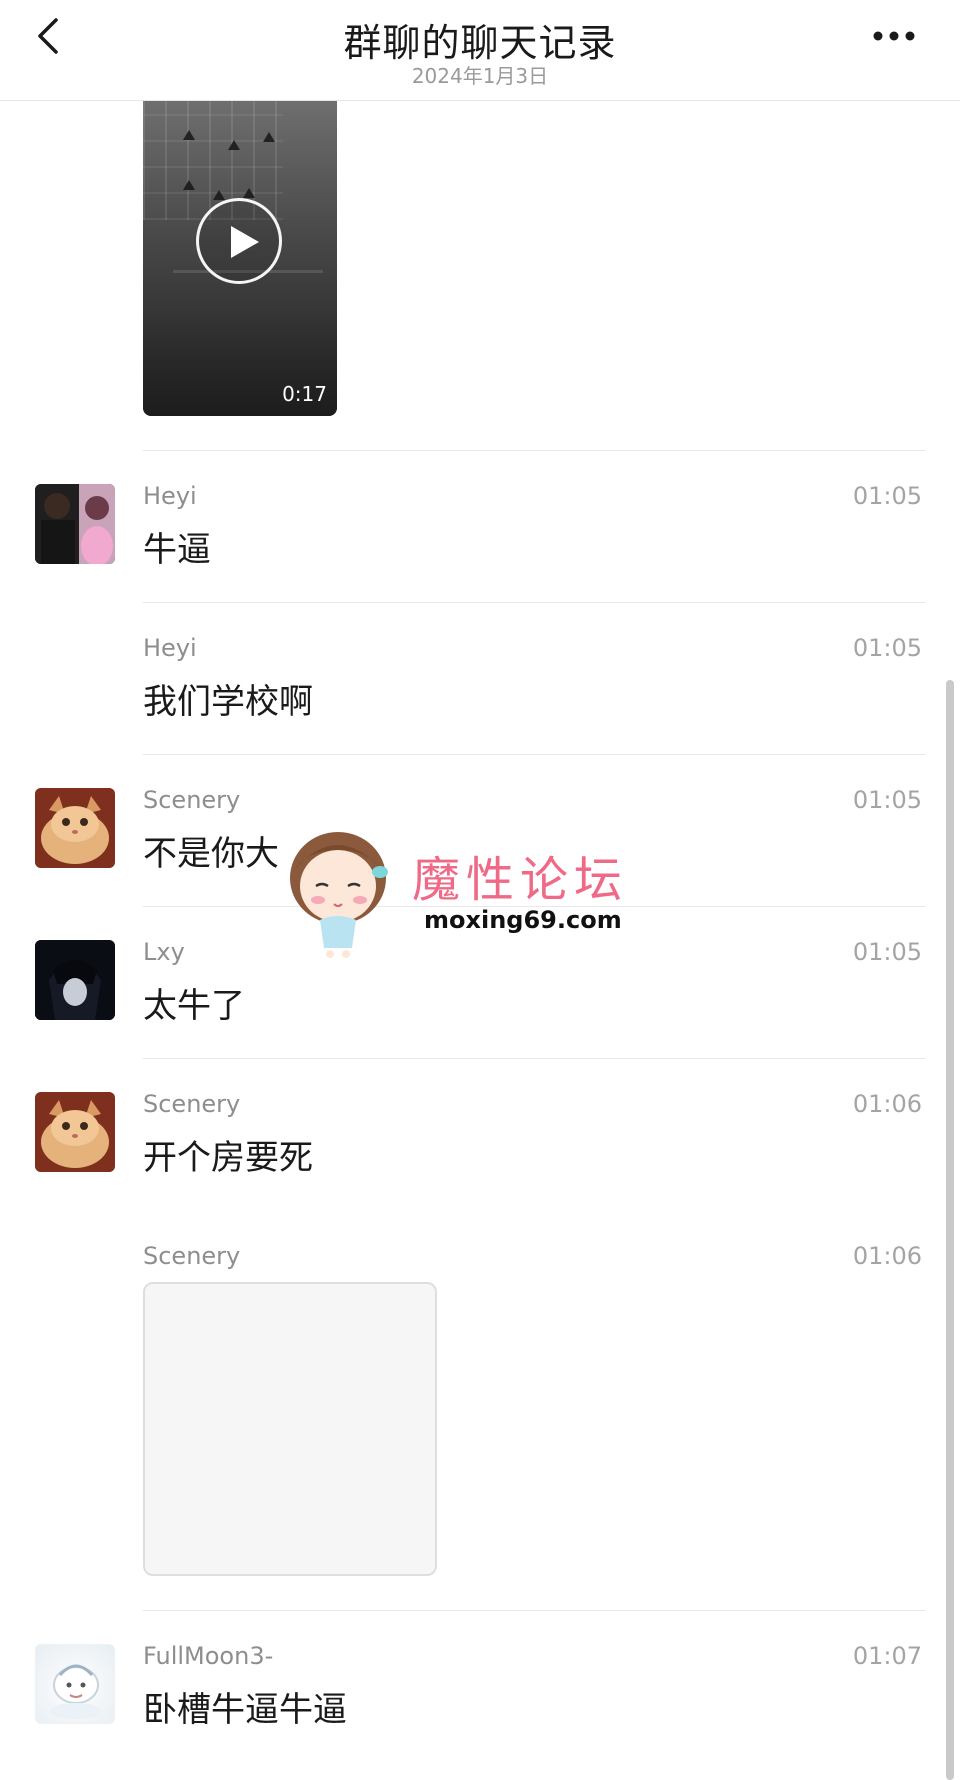  I want to click on message-time: 01:07, so click(887, 1656).